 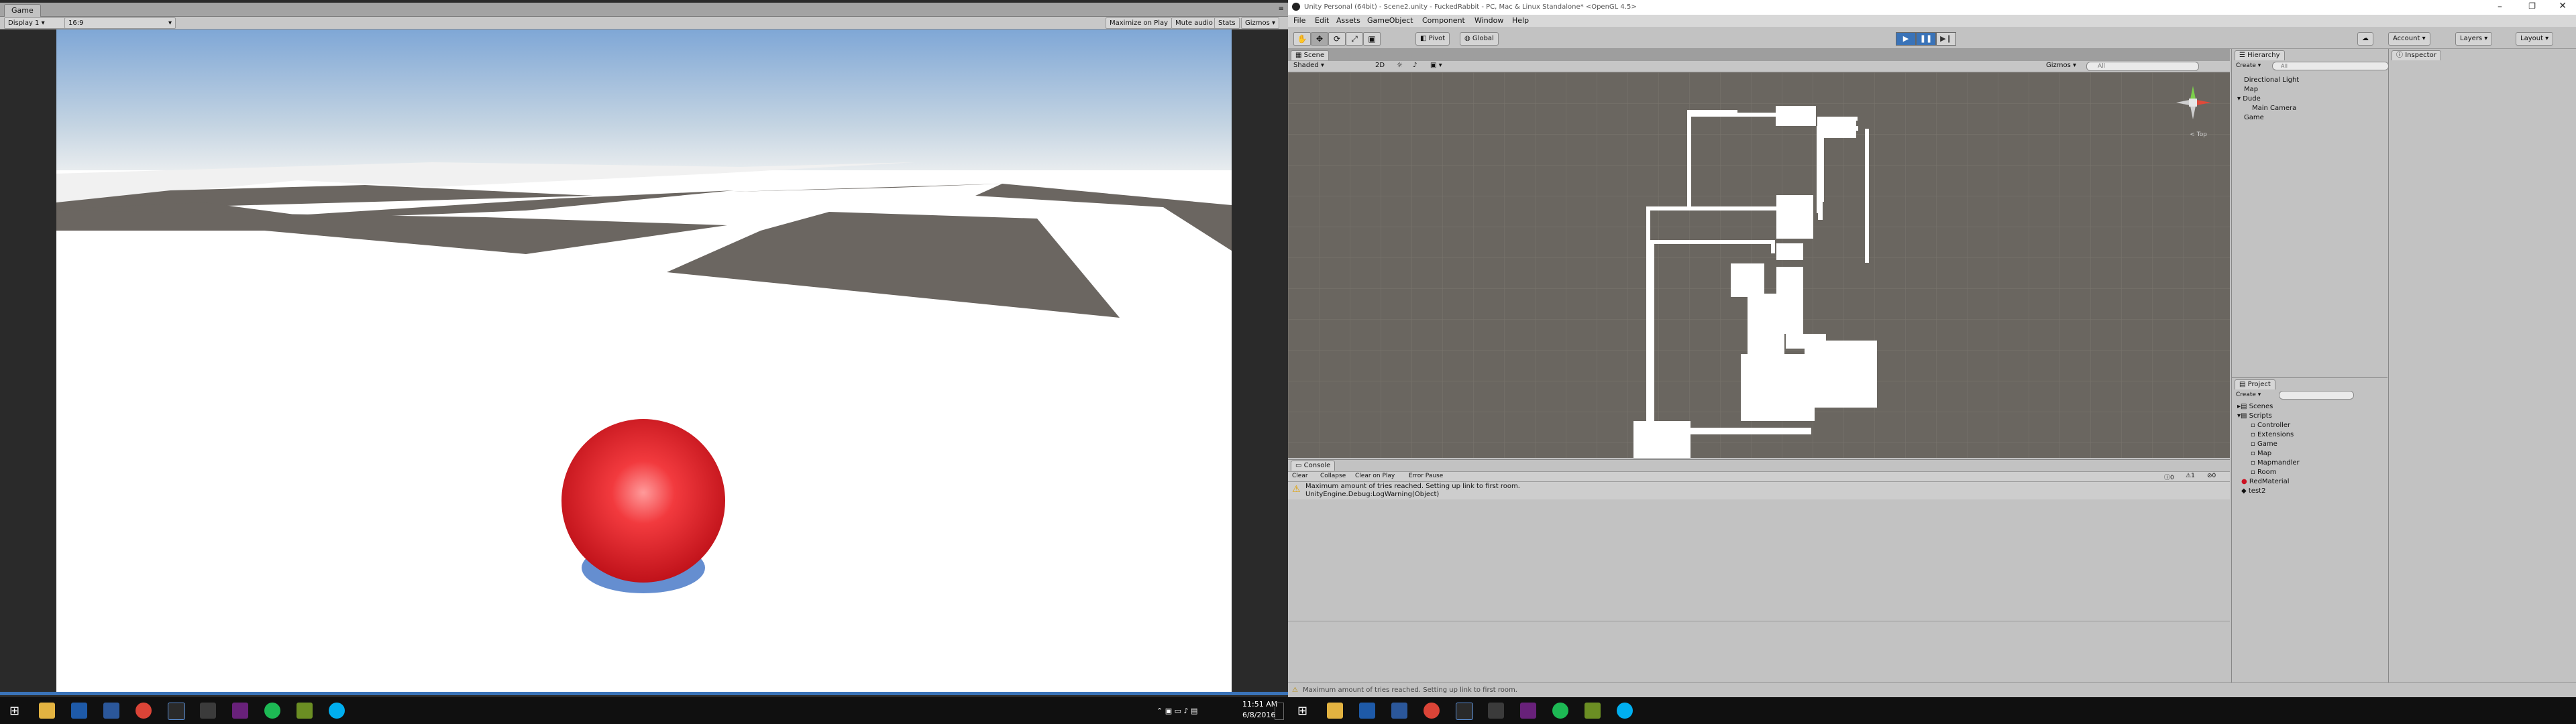 I want to click on project-material: ● RedMaterial, so click(x=2265, y=482).